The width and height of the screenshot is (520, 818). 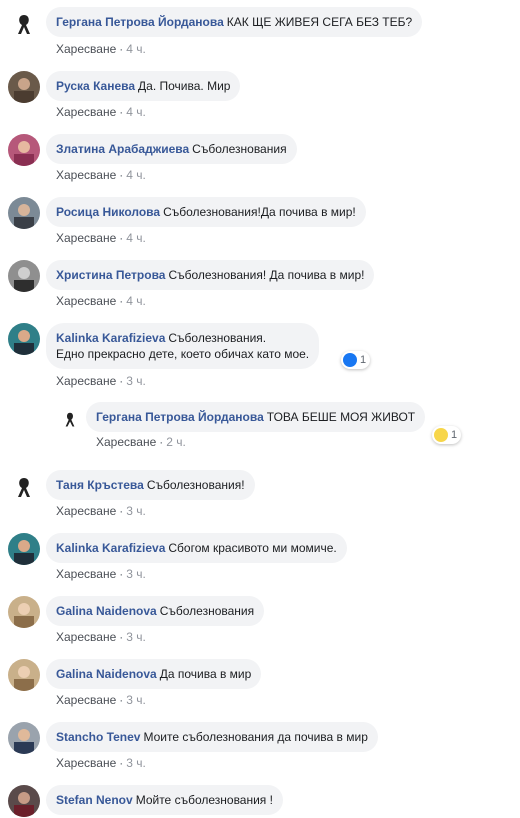 I want to click on sad-reaction-icon, so click(x=441, y=435).